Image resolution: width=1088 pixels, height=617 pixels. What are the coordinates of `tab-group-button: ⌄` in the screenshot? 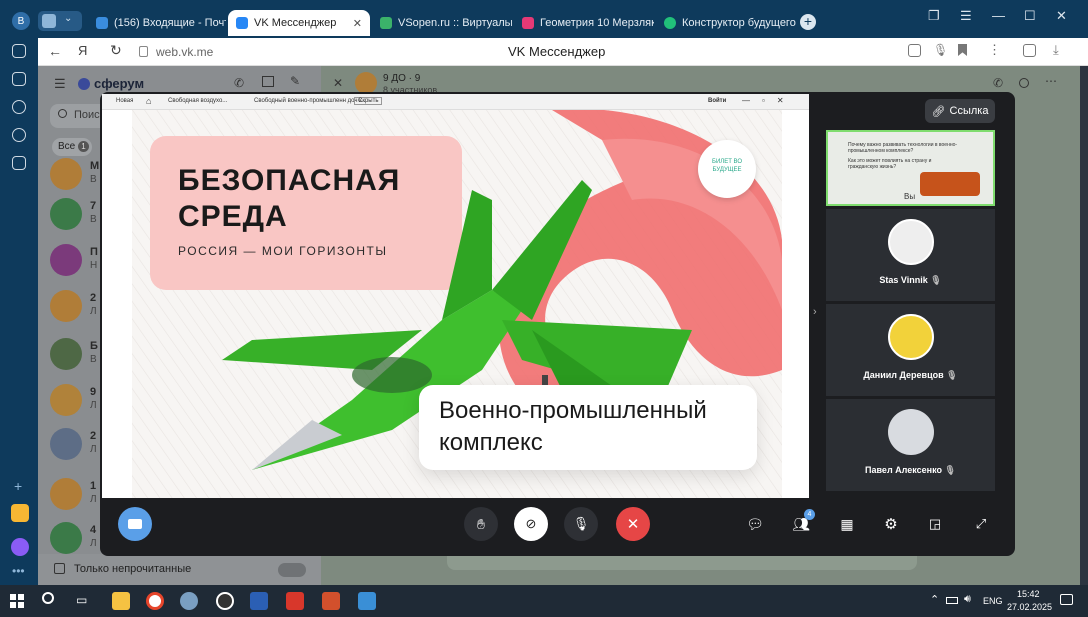 It's located at (60, 21).